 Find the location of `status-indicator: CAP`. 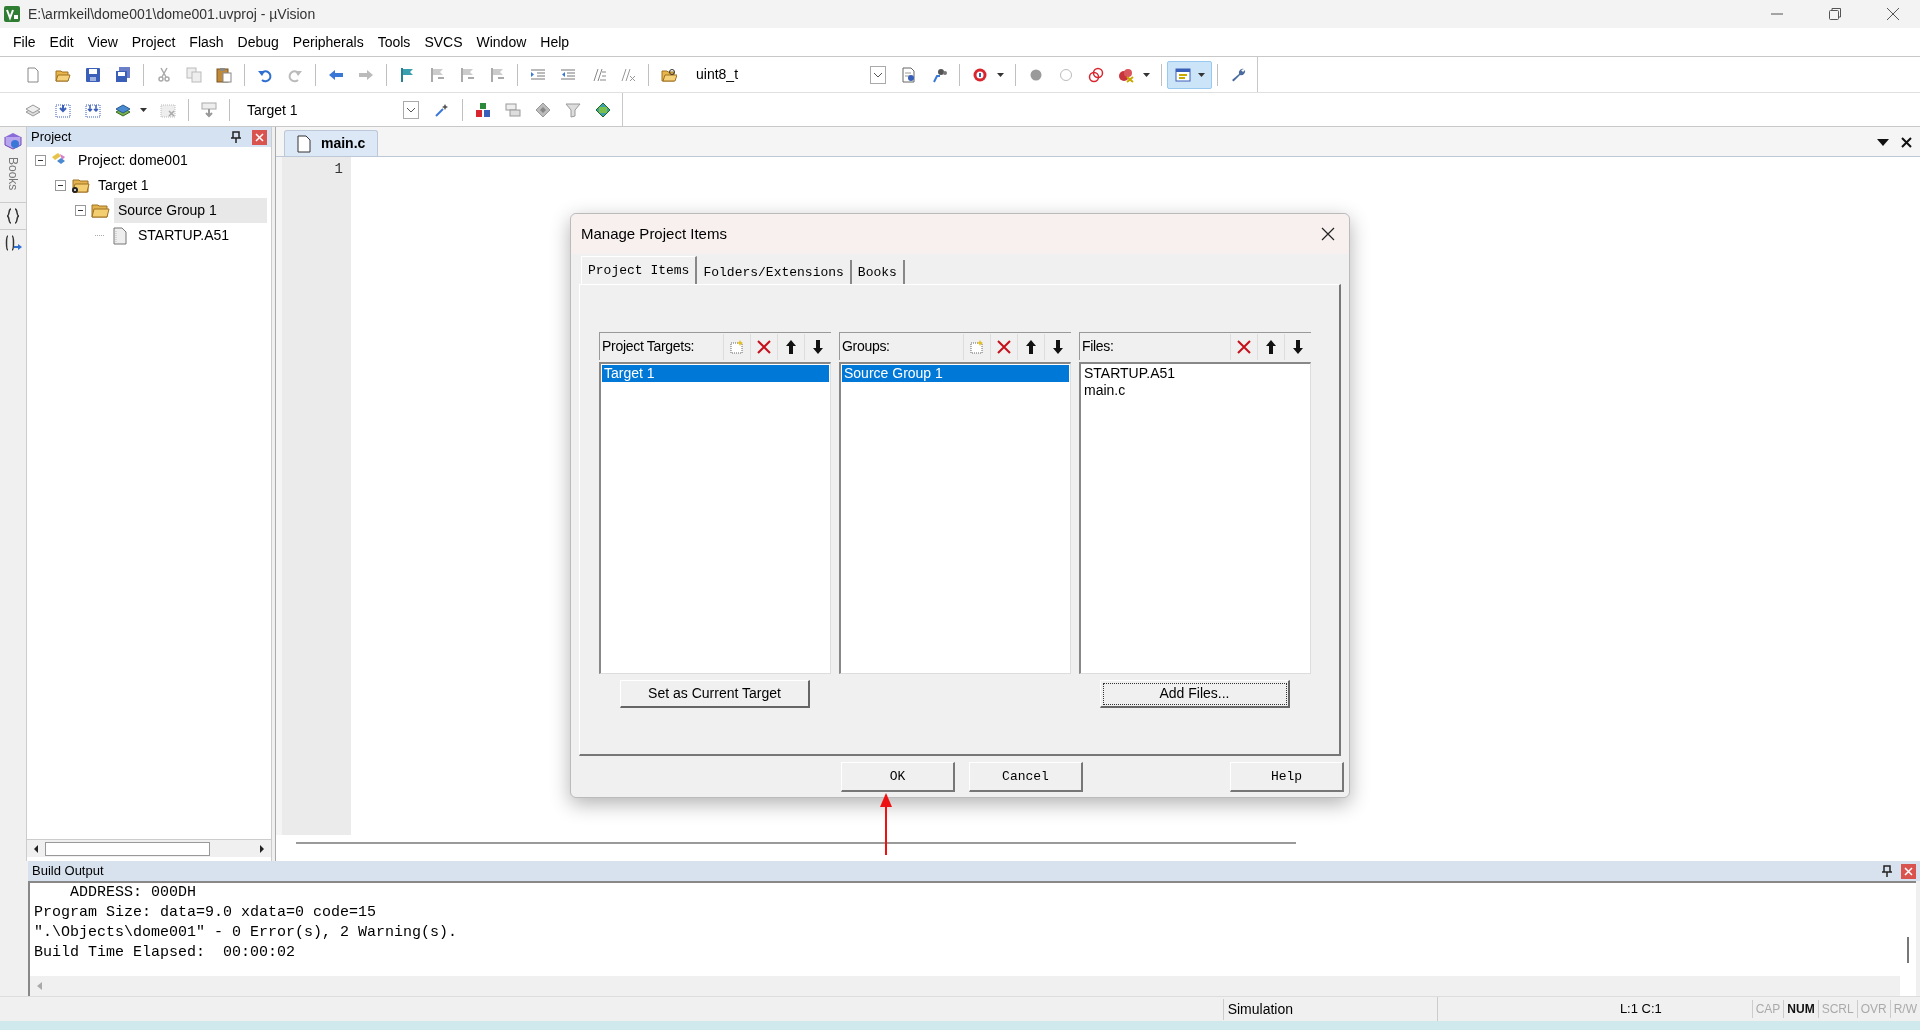

status-indicator: CAP is located at coordinates (1767, 1009).